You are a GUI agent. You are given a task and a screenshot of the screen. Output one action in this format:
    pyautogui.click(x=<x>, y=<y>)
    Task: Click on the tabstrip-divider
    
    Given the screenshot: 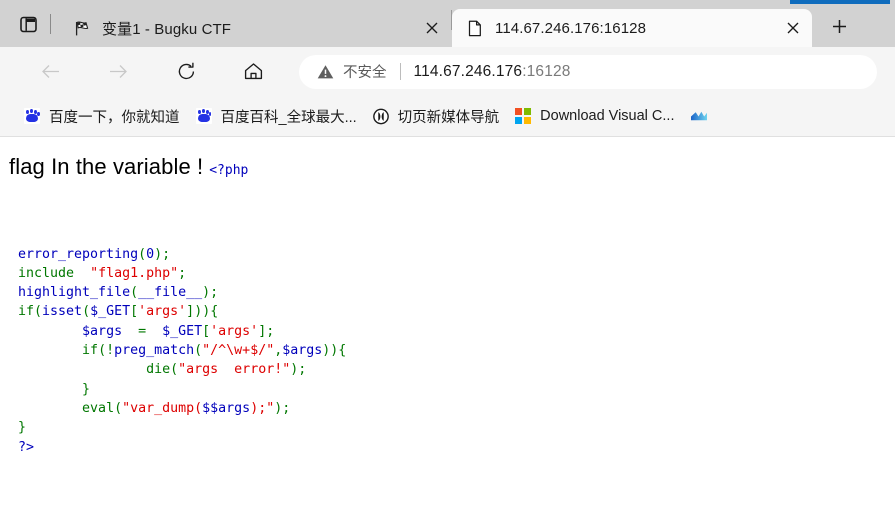 What is the action you would take?
    pyautogui.click(x=50, y=24)
    